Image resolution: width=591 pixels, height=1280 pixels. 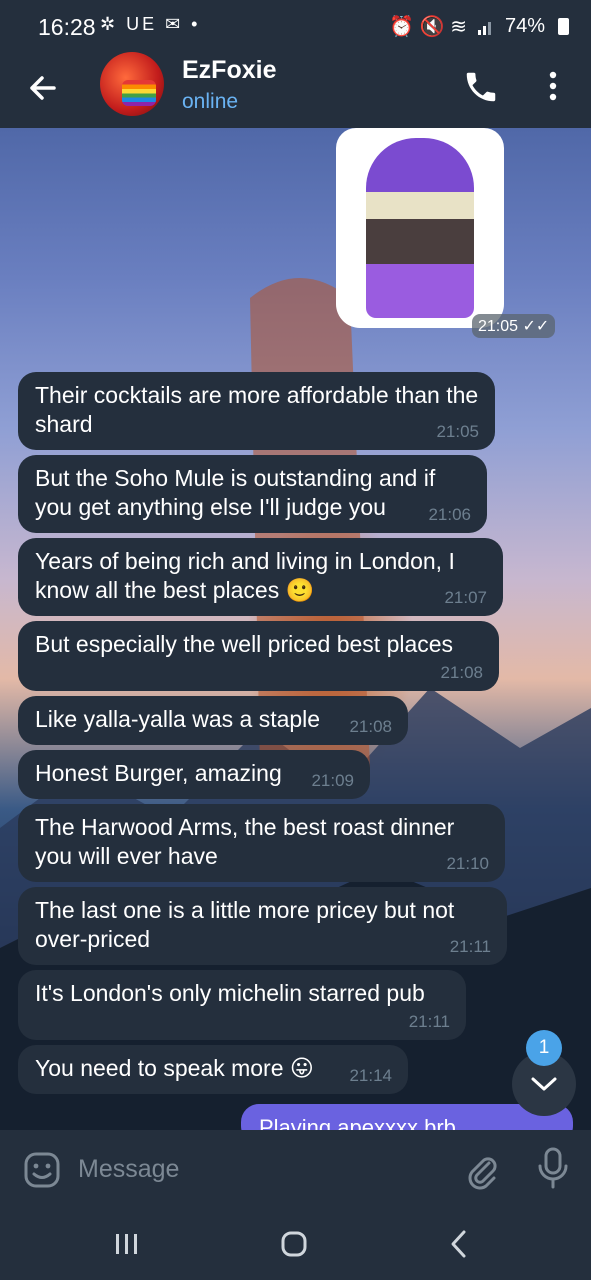 I want to click on message-bubble: Honest Burger, amazing 21:09, so click(x=194, y=774).